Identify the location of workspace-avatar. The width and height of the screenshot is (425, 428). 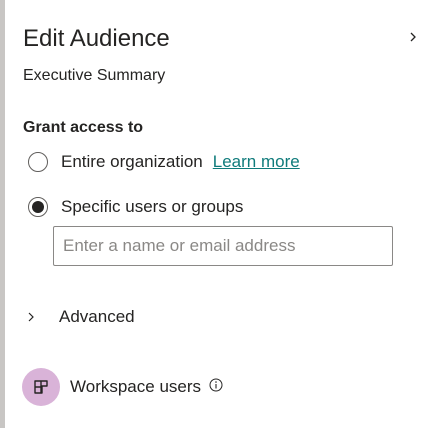
(41, 387).